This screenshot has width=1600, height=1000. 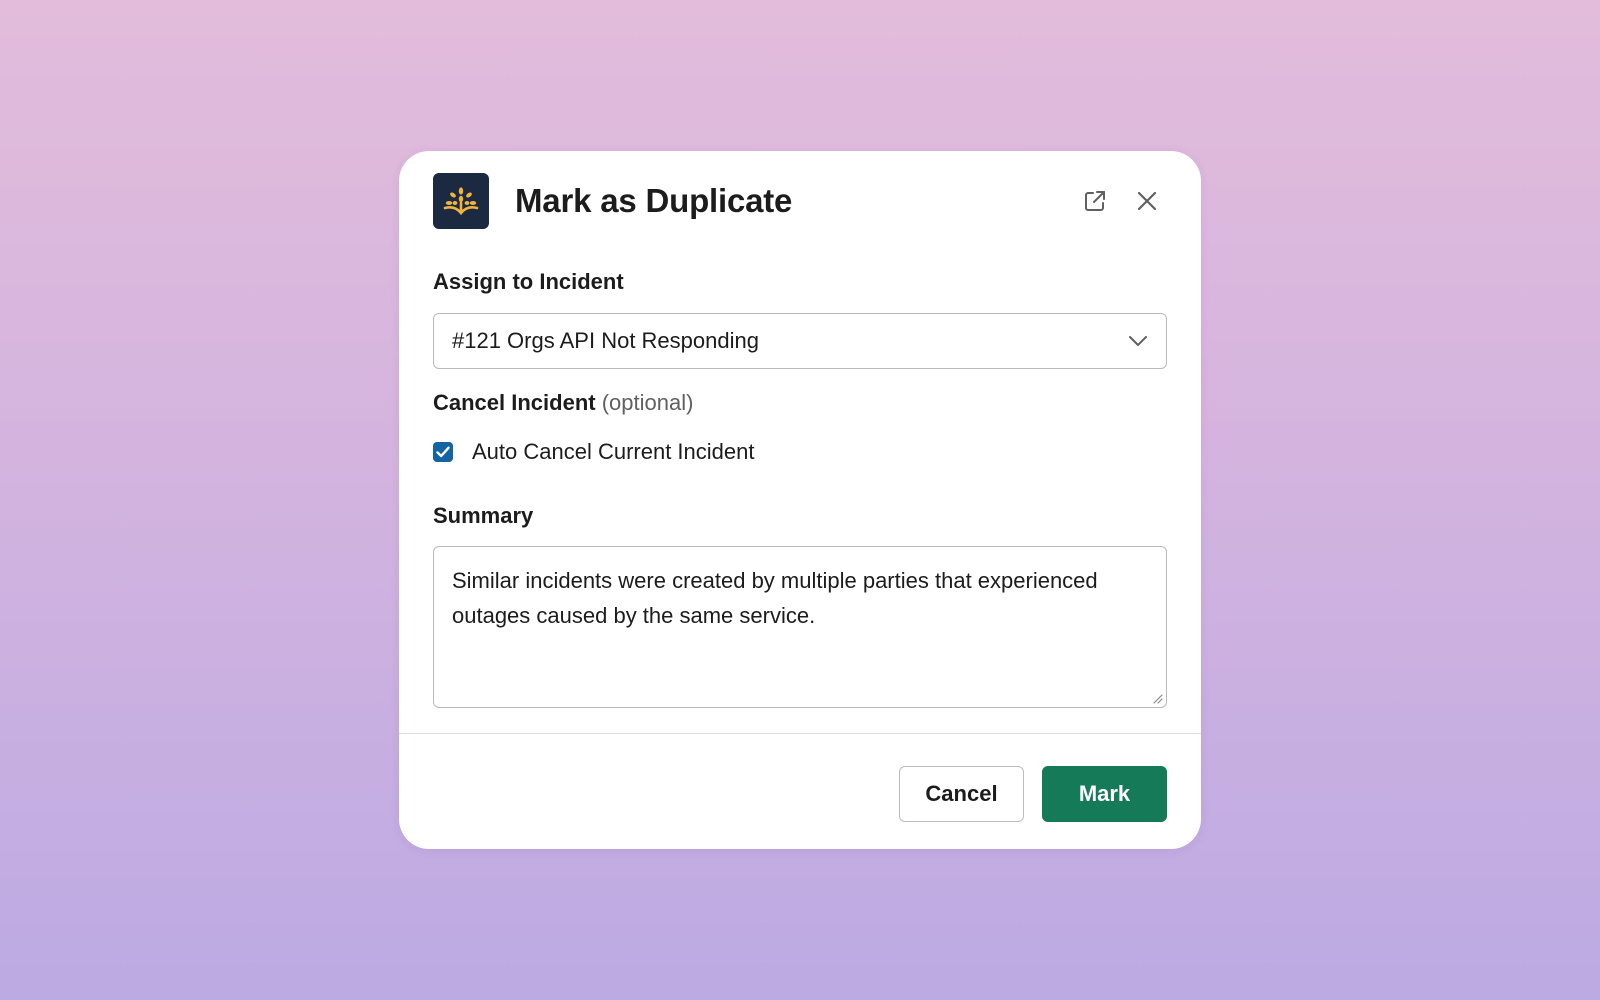 I want to click on optional-hint: (optional), so click(x=647, y=402).